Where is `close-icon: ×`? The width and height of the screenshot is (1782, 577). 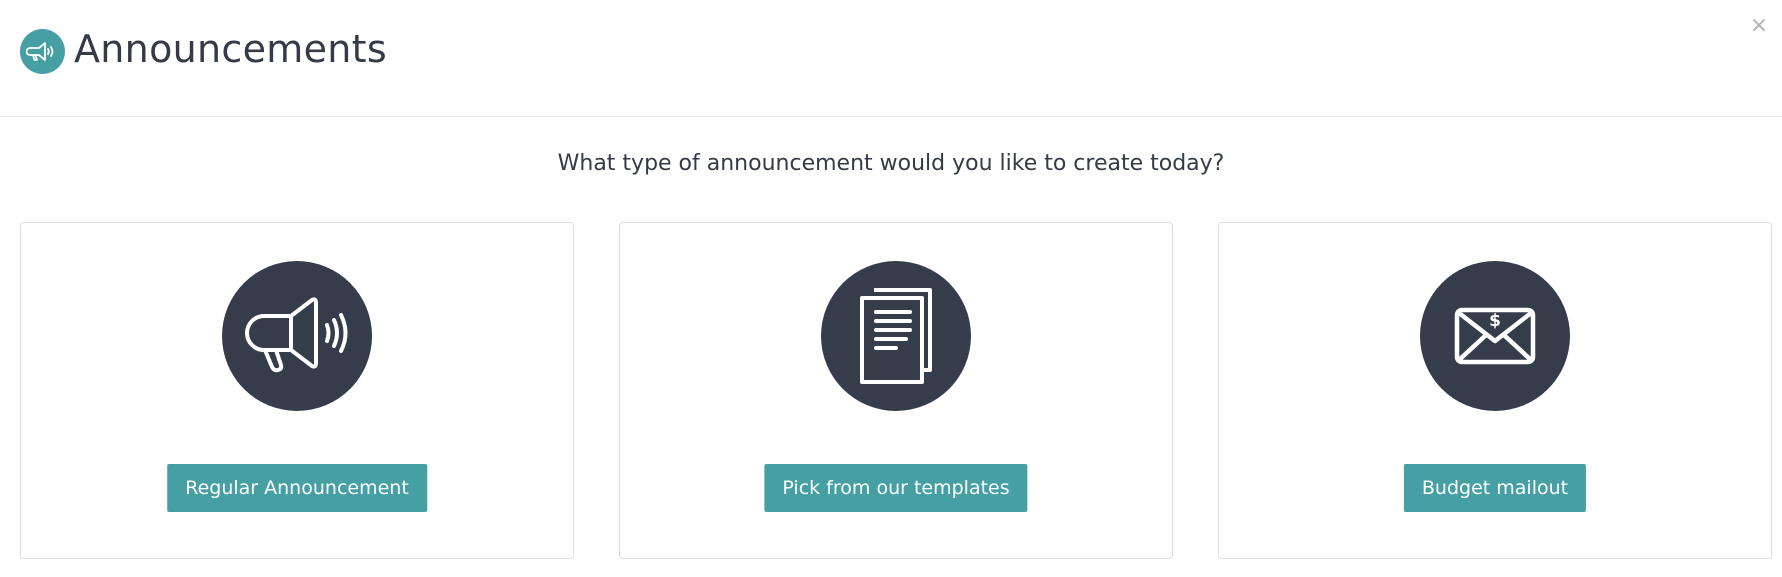 close-icon: × is located at coordinates (1759, 25).